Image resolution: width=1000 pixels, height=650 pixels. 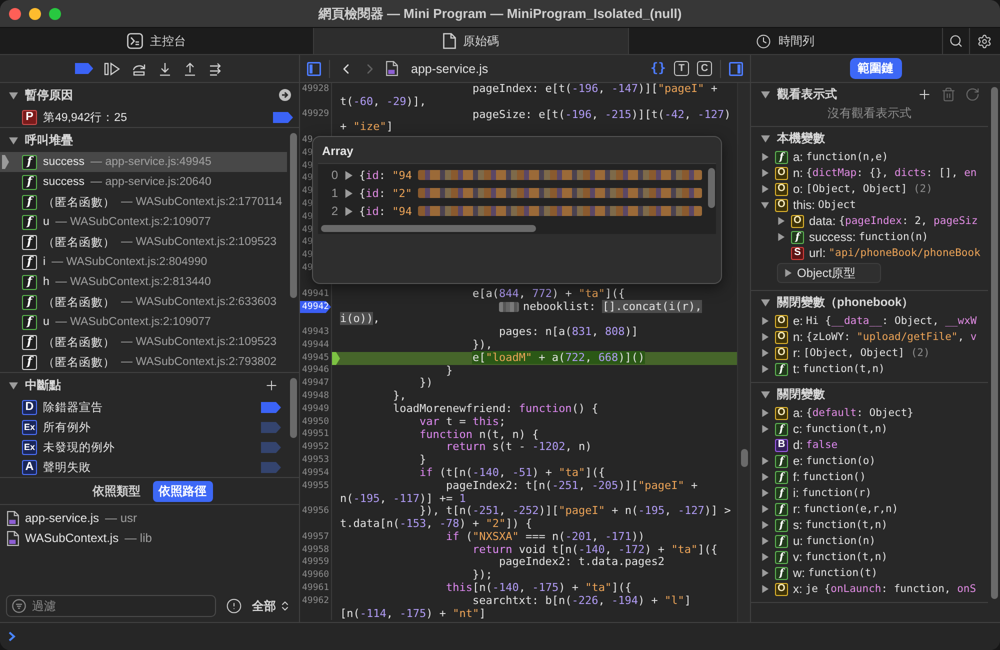 I want to click on scope-chain-tab: 範圍鏈, so click(x=876, y=68).